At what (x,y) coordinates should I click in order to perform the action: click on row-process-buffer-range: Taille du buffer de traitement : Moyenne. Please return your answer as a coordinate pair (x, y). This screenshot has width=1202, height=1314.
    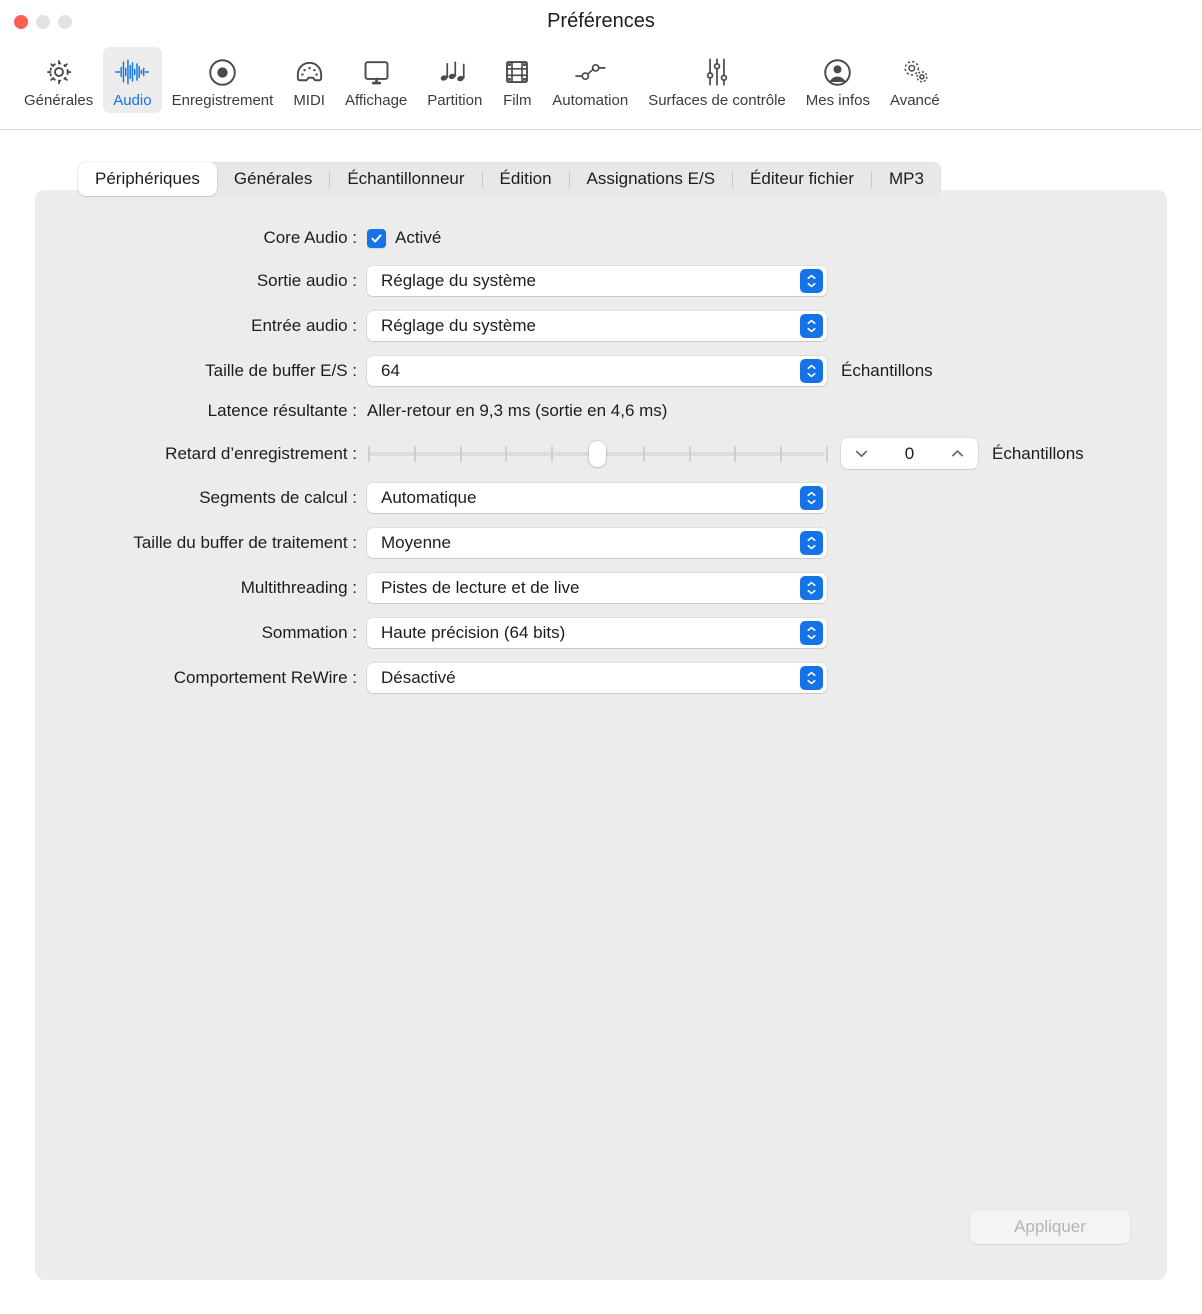
    Looking at the image, I should click on (601, 543).